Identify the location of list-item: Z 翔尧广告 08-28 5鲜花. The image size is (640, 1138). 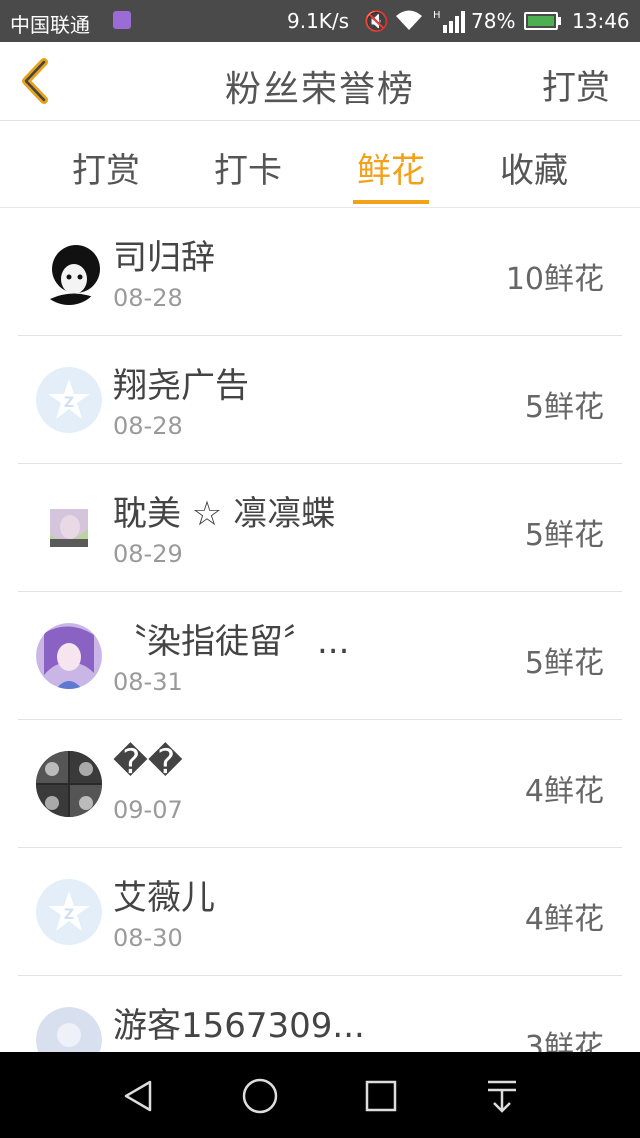
(320, 400).